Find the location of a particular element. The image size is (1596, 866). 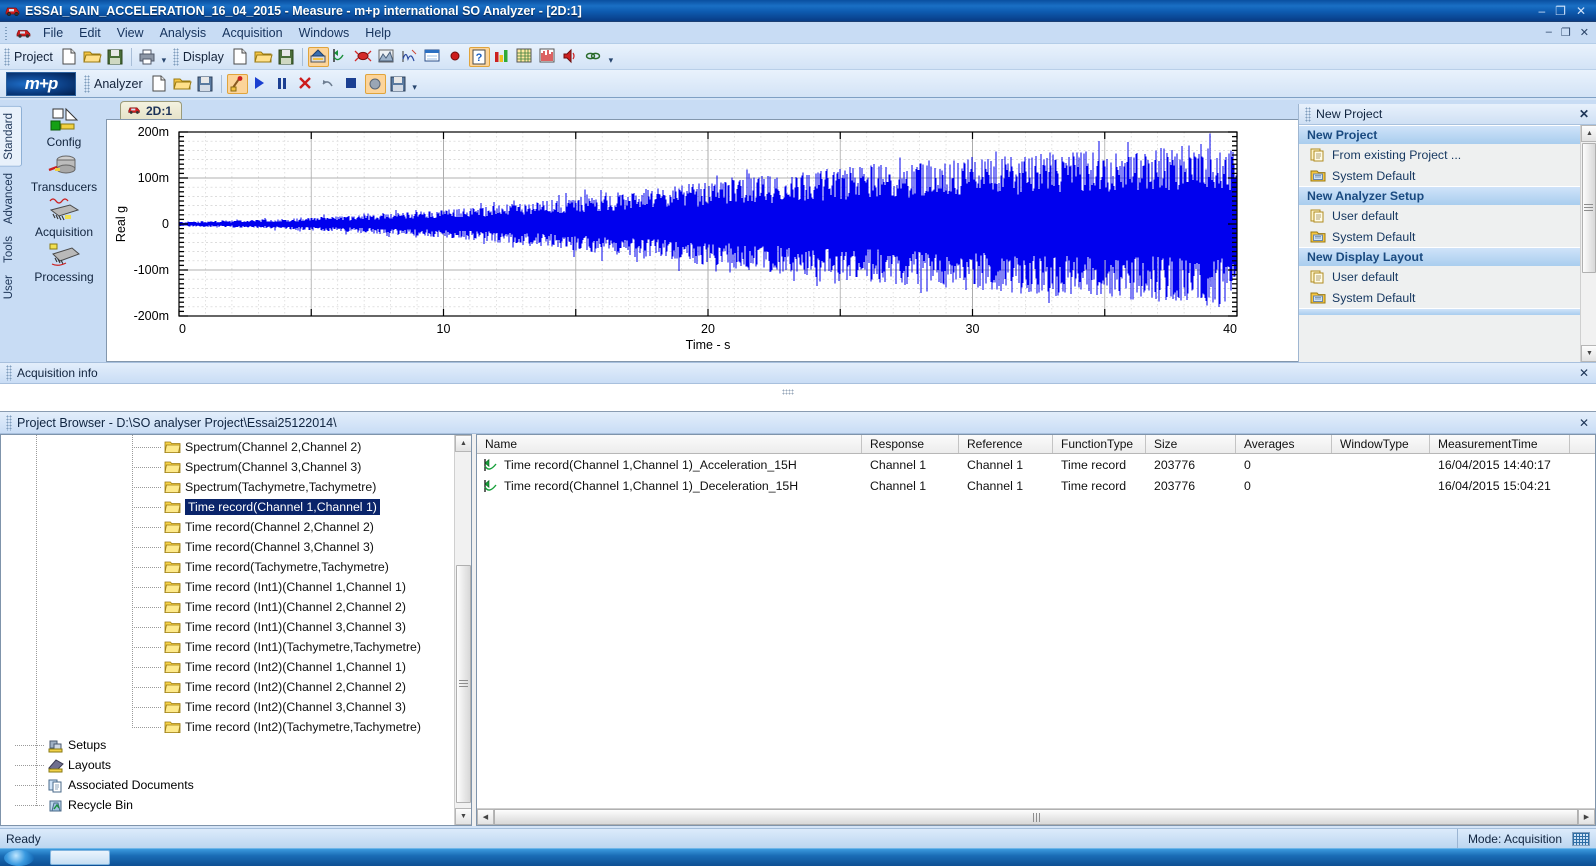

rail-button-transducers: Transducers is located at coordinates (64, 172).